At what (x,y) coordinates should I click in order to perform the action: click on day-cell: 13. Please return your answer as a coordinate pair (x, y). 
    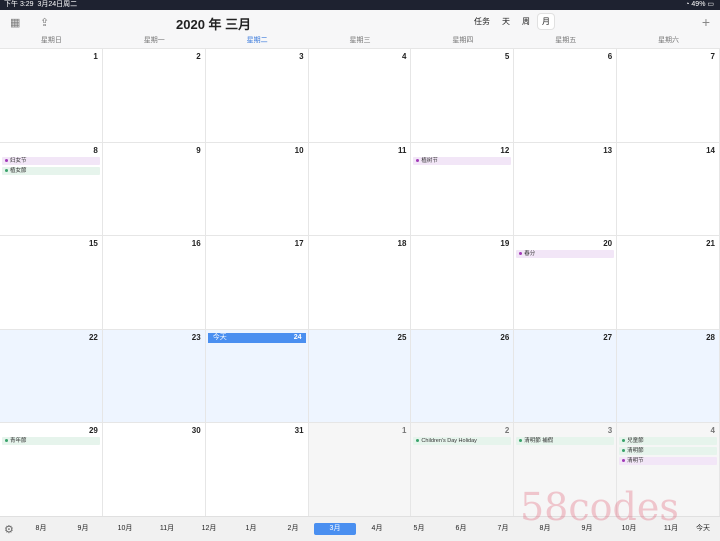
    Looking at the image, I should click on (566, 189).